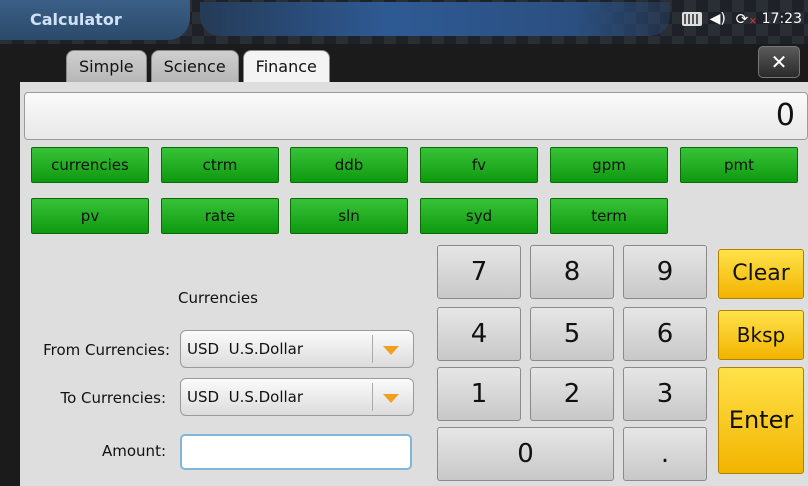 This screenshot has height=486, width=808. I want to click on clear-button: Clear, so click(761, 274).